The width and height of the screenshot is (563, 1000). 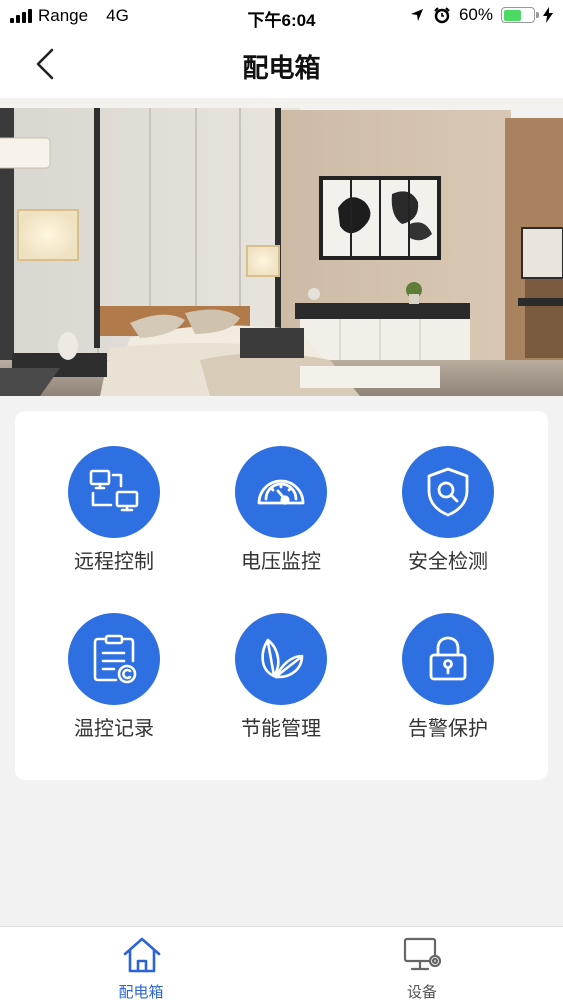 What do you see at coordinates (442, 15) in the screenshot?
I see `alarm-clock-icon` at bounding box center [442, 15].